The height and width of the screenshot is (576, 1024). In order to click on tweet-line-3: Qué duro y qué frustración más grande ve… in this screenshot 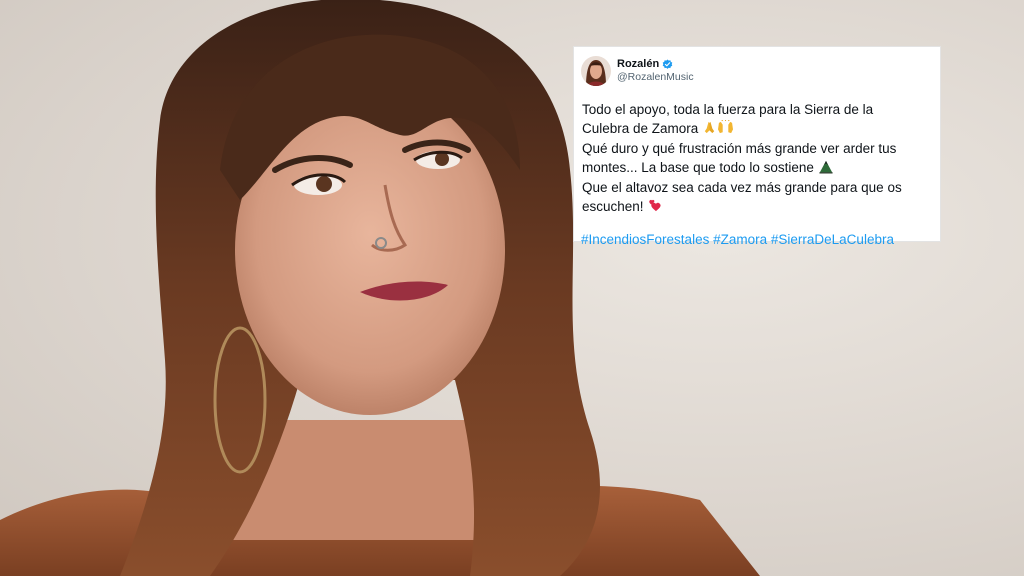, I will do `click(739, 148)`.